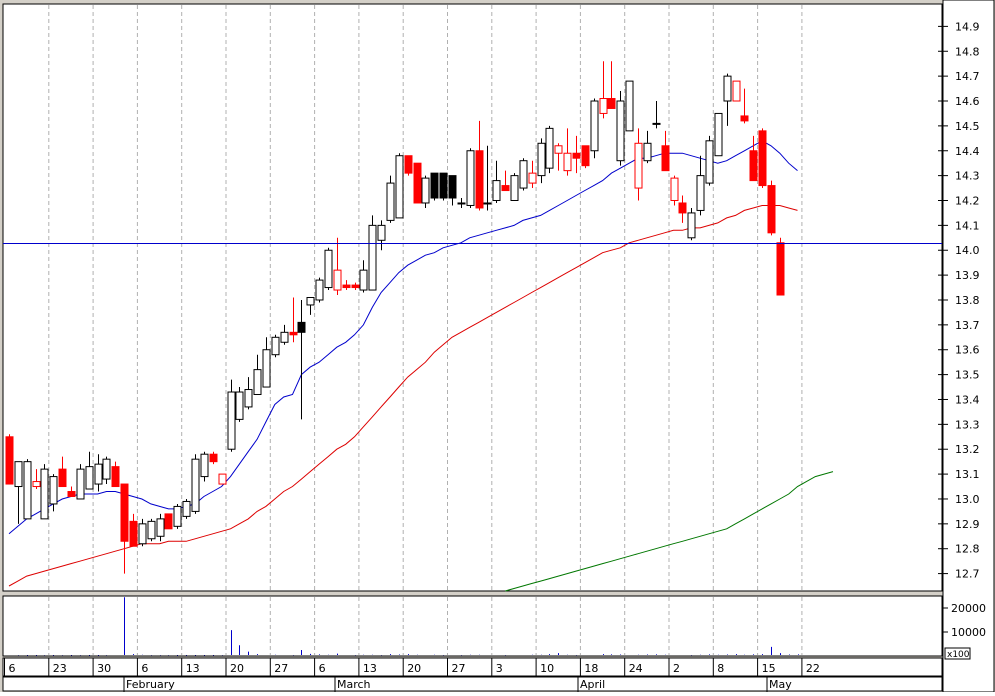 The height and width of the screenshot is (696, 995). Describe the element at coordinates (967, 151) in the screenshot. I see `price-axis-label: 14.4` at that location.